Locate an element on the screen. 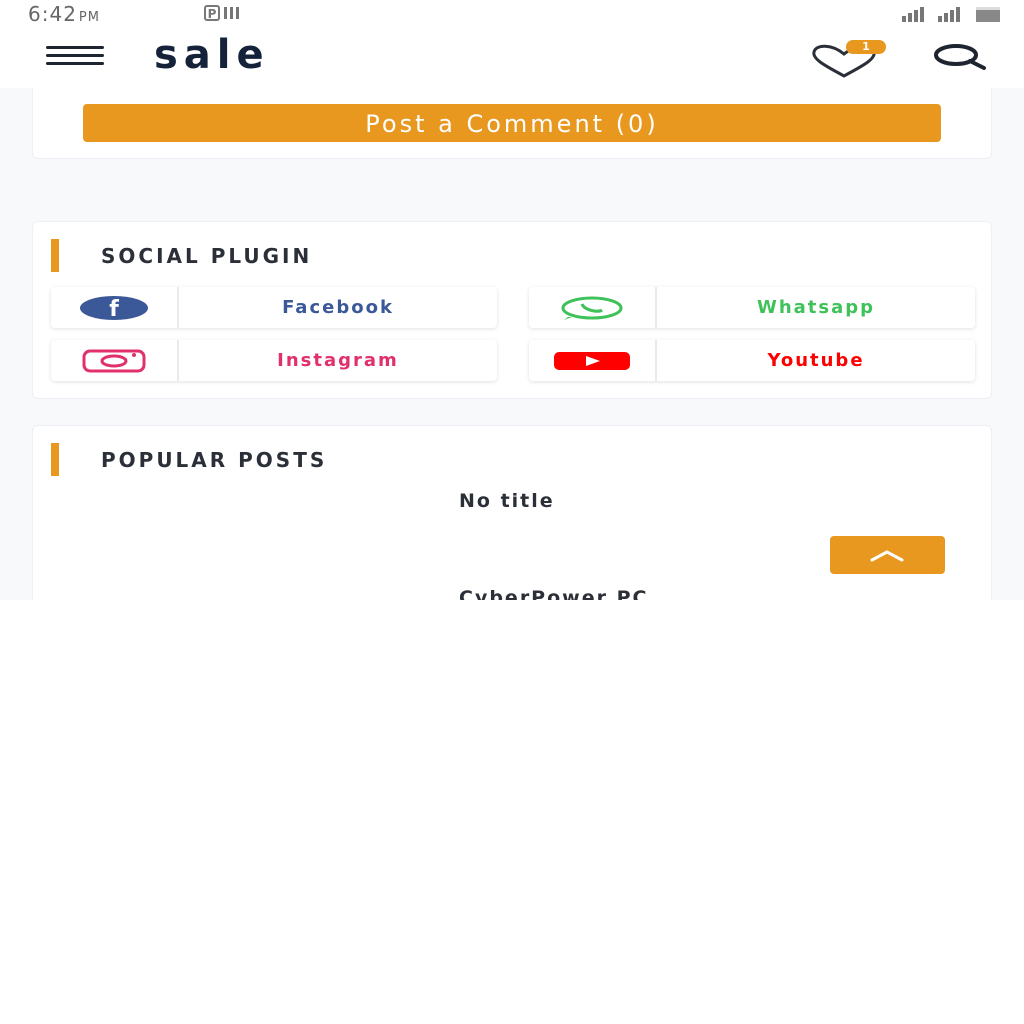 The width and height of the screenshot is (1024, 1024). app-header: sale 1 is located at coordinates (512, 57).